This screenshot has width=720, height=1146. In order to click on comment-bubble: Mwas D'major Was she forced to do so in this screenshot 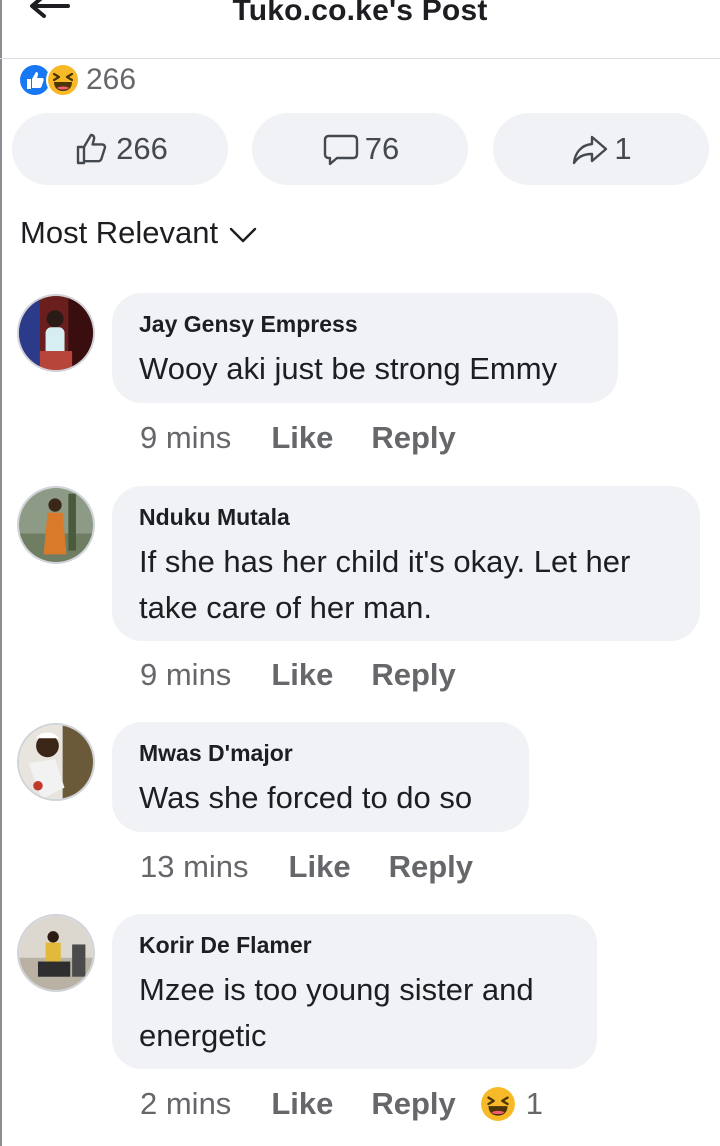, I will do `click(320, 777)`.